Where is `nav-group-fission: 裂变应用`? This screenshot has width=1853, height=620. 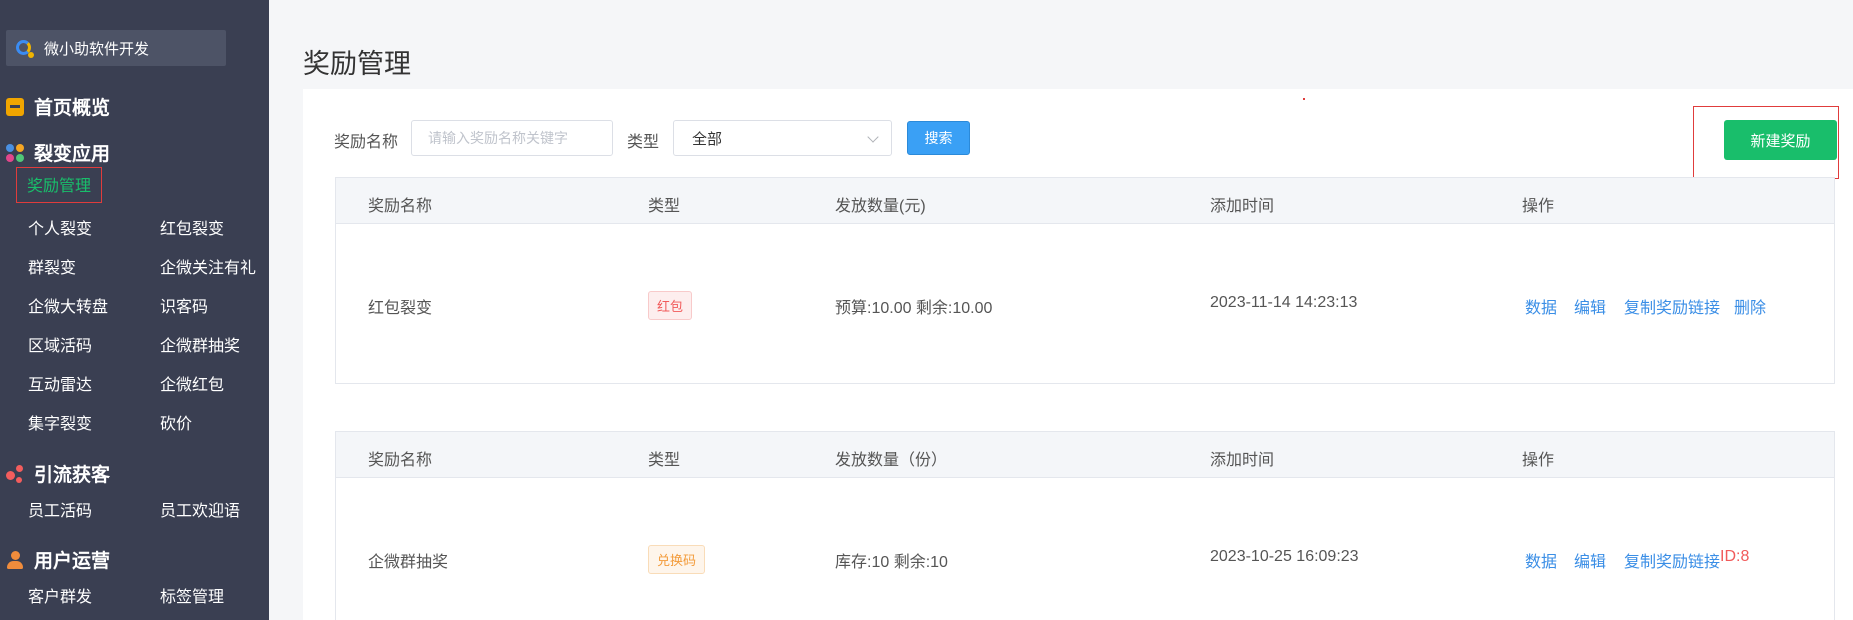
nav-group-fission: 裂变应用 is located at coordinates (58, 152).